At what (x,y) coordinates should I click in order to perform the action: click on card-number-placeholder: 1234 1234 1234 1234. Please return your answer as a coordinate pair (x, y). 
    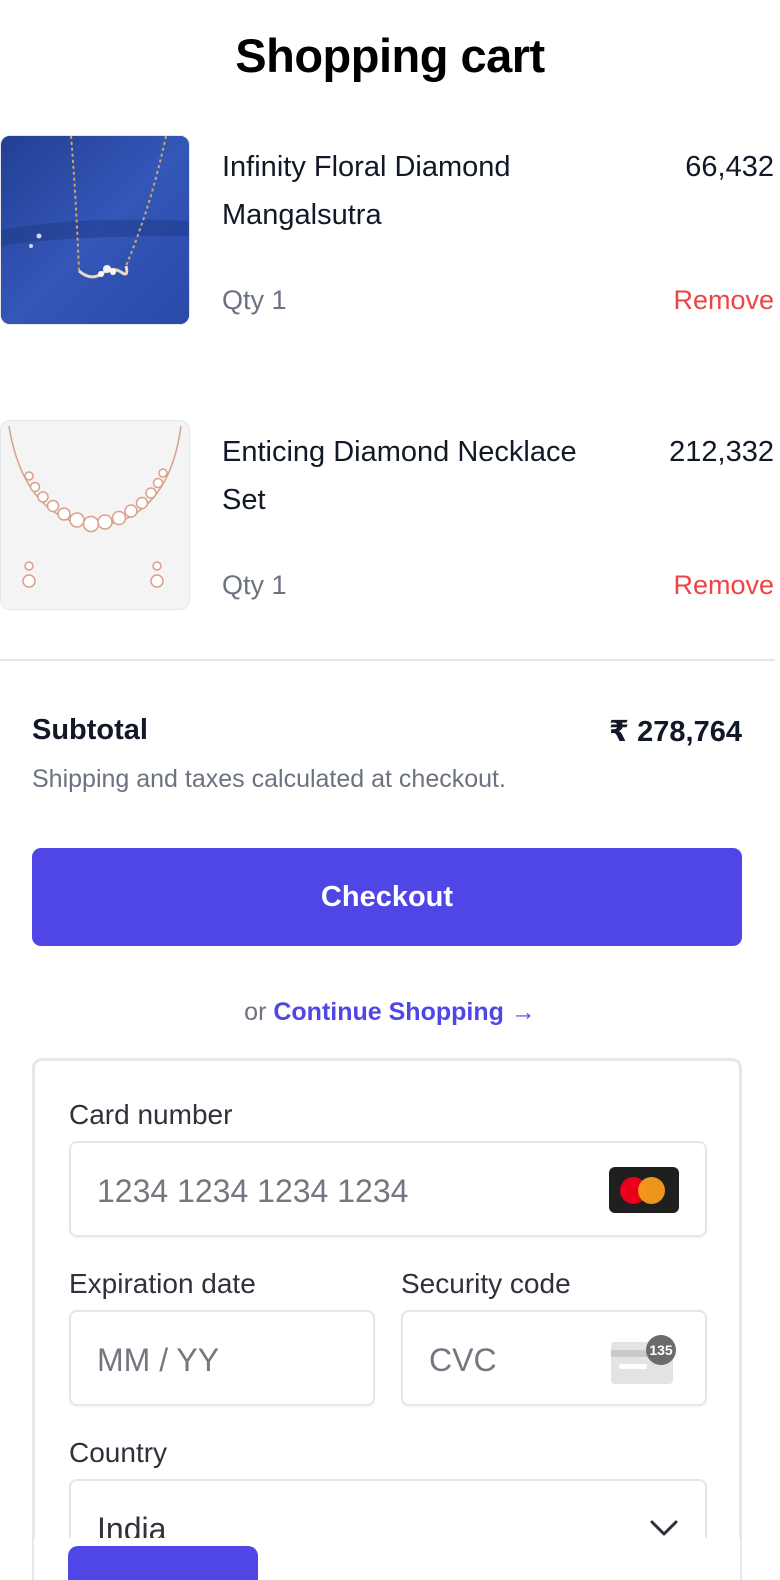
    Looking at the image, I should click on (253, 1191).